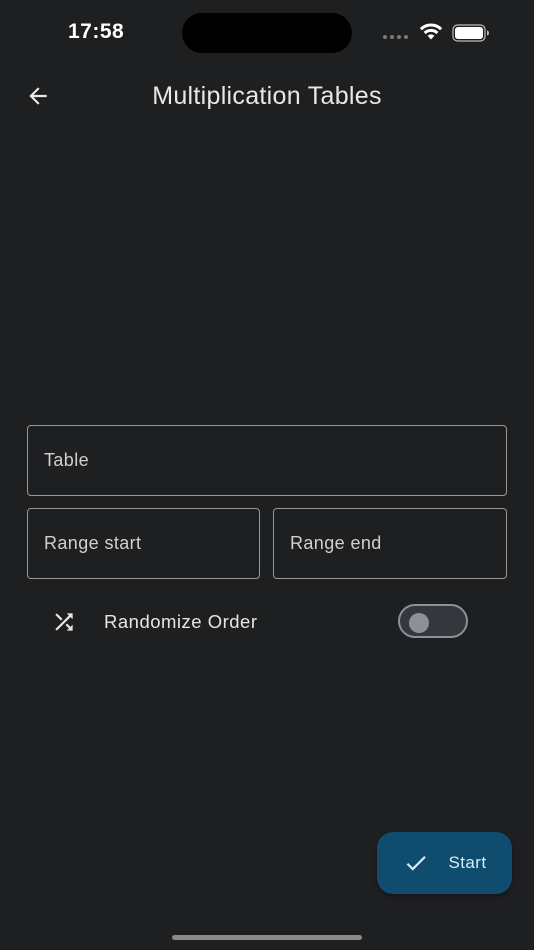 Image resolution: width=534 pixels, height=950 pixels. I want to click on range-start-field, so click(143, 543).